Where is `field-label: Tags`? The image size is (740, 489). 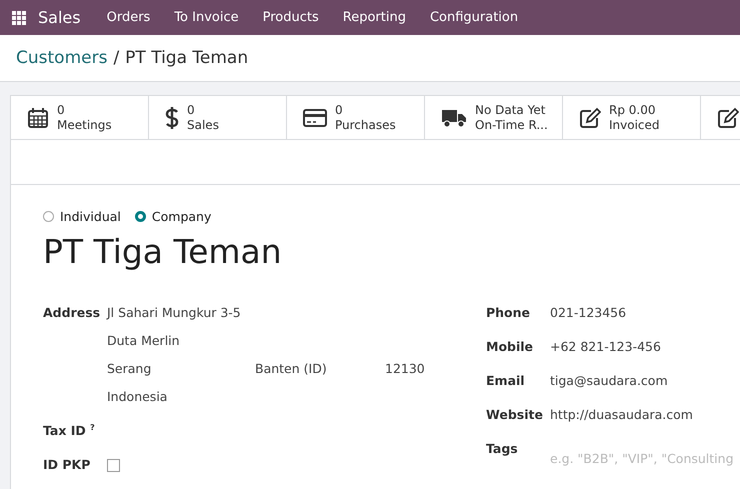 field-label: Tags is located at coordinates (502, 449).